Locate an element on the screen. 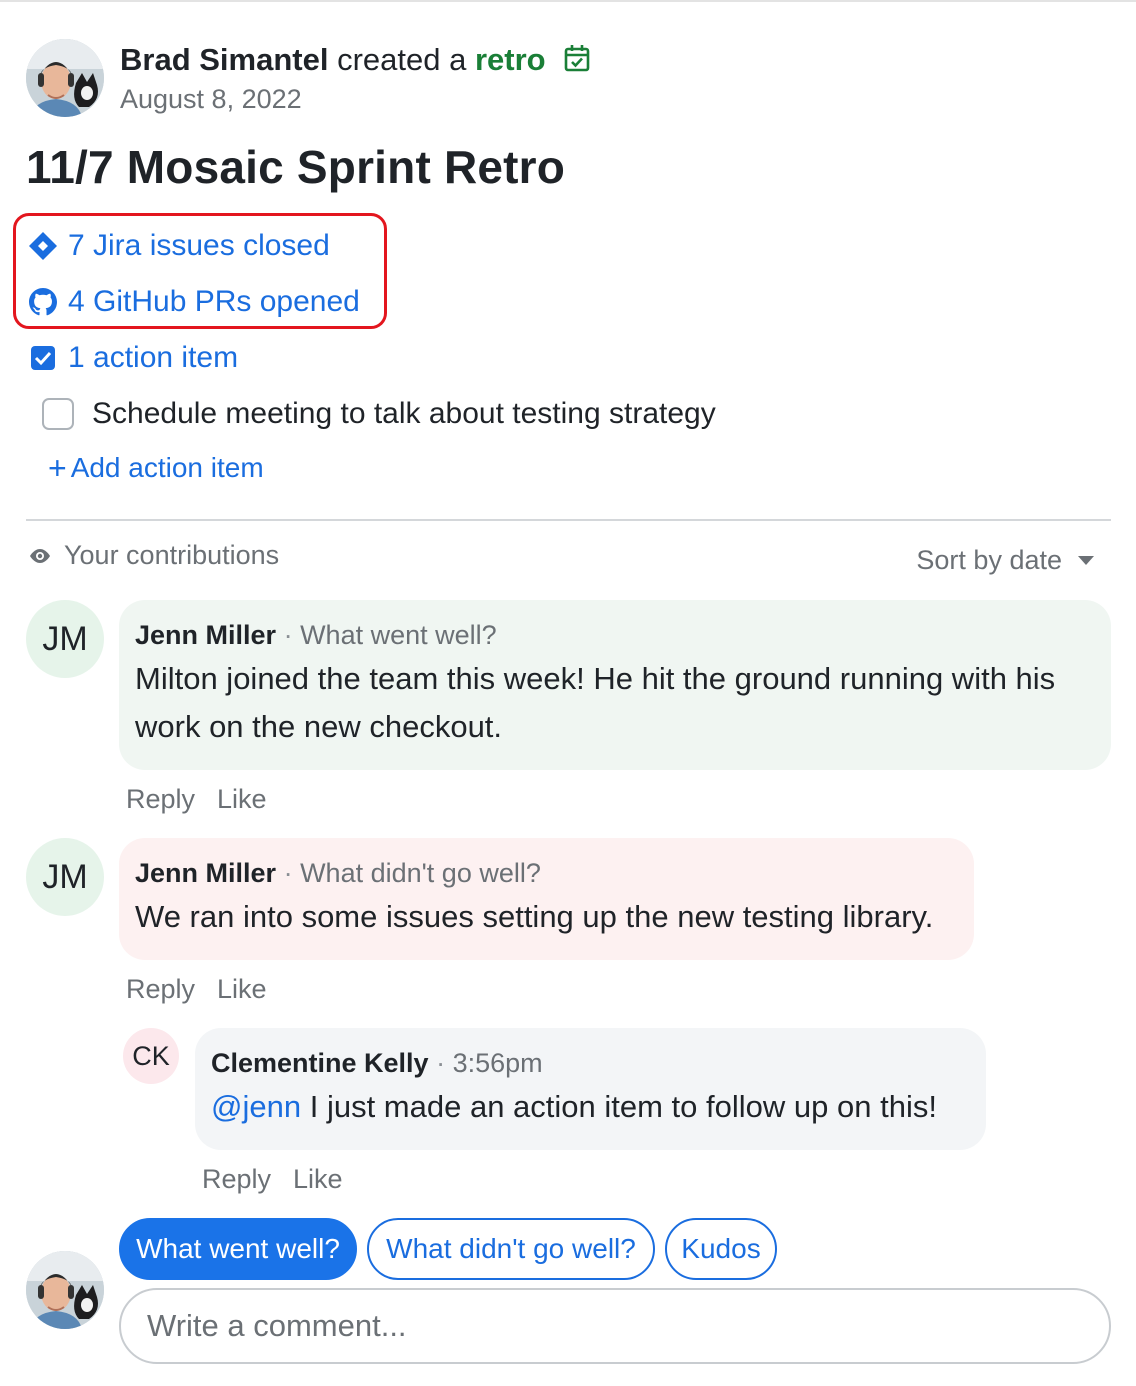  sort-dropdown: Sort by date is located at coordinates (1005, 560).